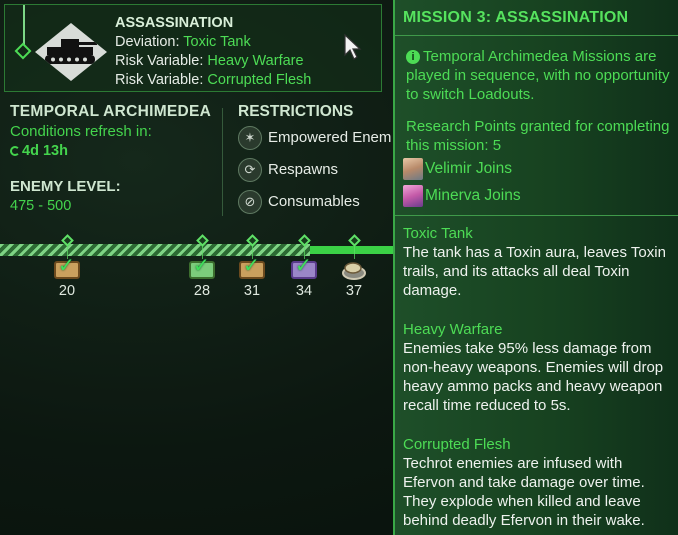 Image resolution: width=678 pixels, height=535 pixels. I want to click on restriction-item: ⊘ Consumables, so click(299, 202).